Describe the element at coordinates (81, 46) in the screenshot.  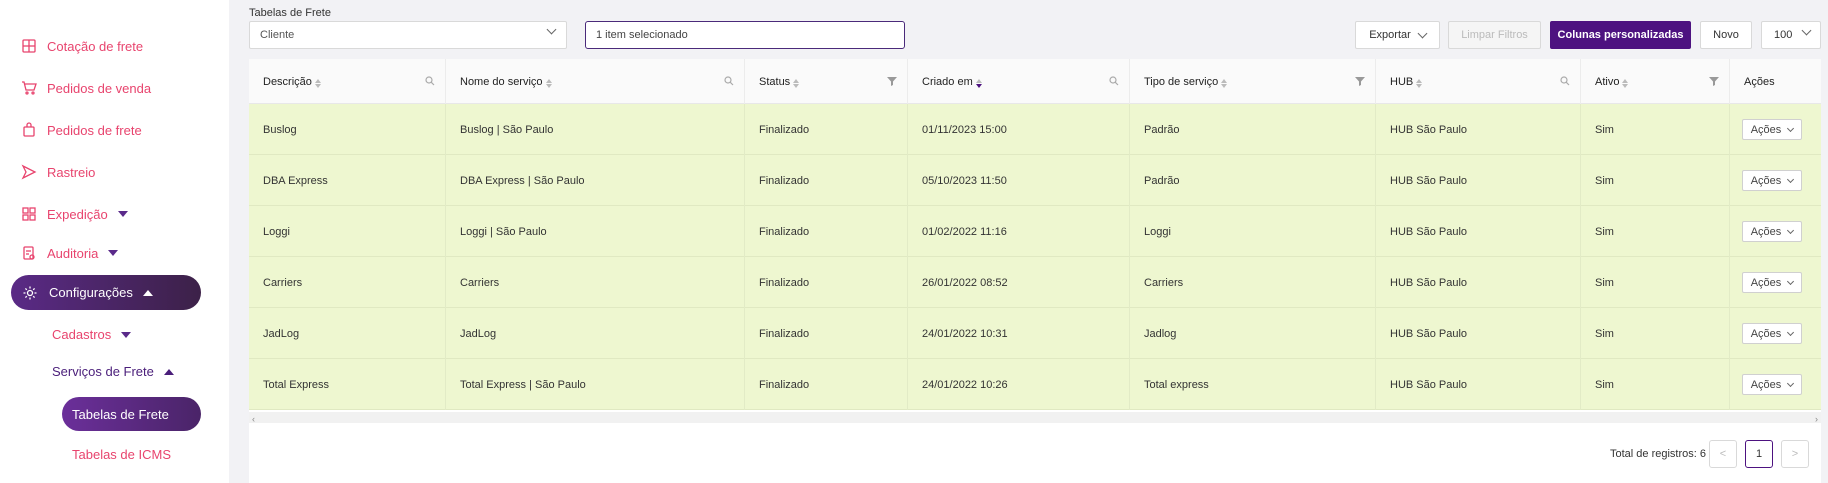
I see `sidebar-item-cotacao: Cotação de frete` at that location.